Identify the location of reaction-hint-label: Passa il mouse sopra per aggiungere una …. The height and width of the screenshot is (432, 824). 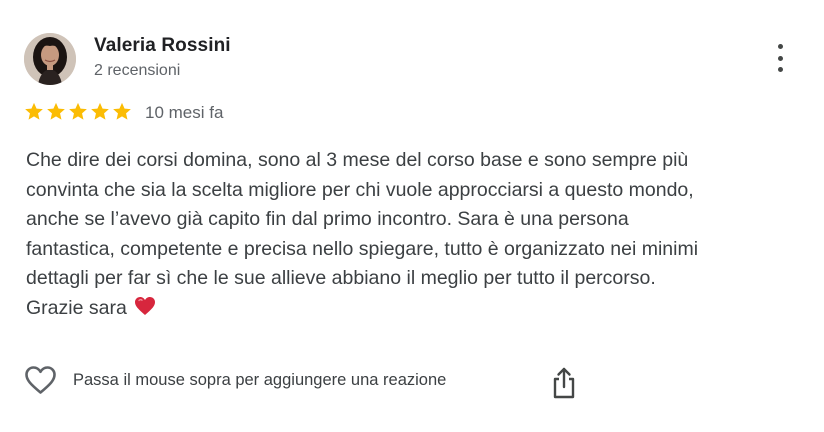
(260, 379).